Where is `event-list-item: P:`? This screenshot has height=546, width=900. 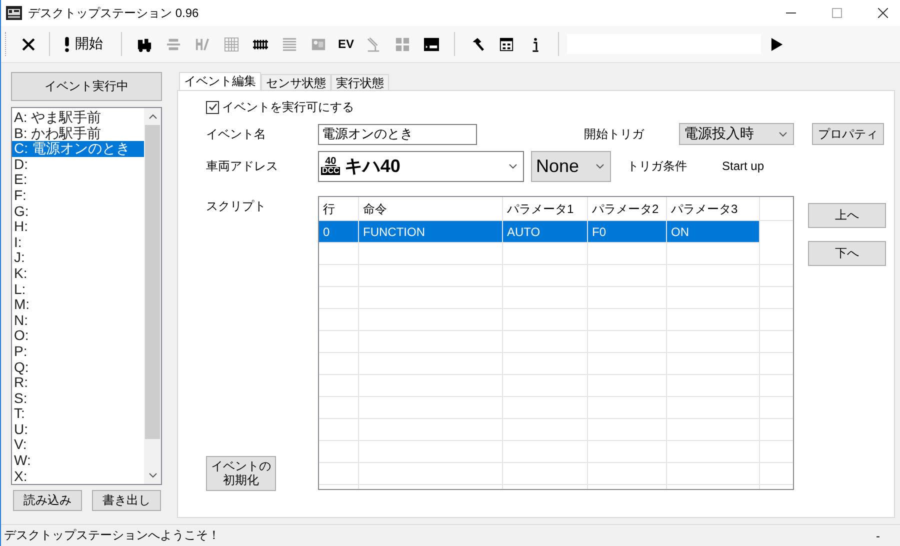
event-list-item: P: is located at coordinates (78, 352).